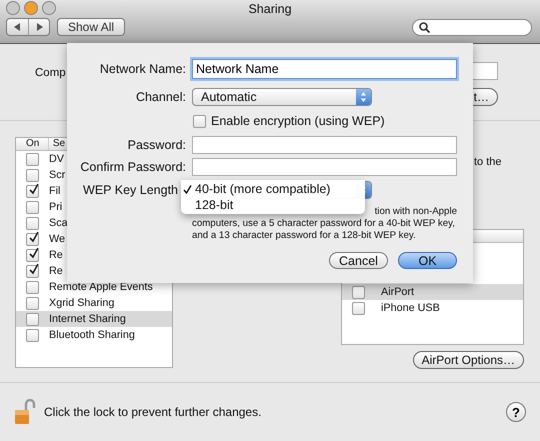 The width and height of the screenshot is (540, 441). What do you see at coordinates (54, 191) in the screenshot?
I see `service-name: Fil` at bounding box center [54, 191].